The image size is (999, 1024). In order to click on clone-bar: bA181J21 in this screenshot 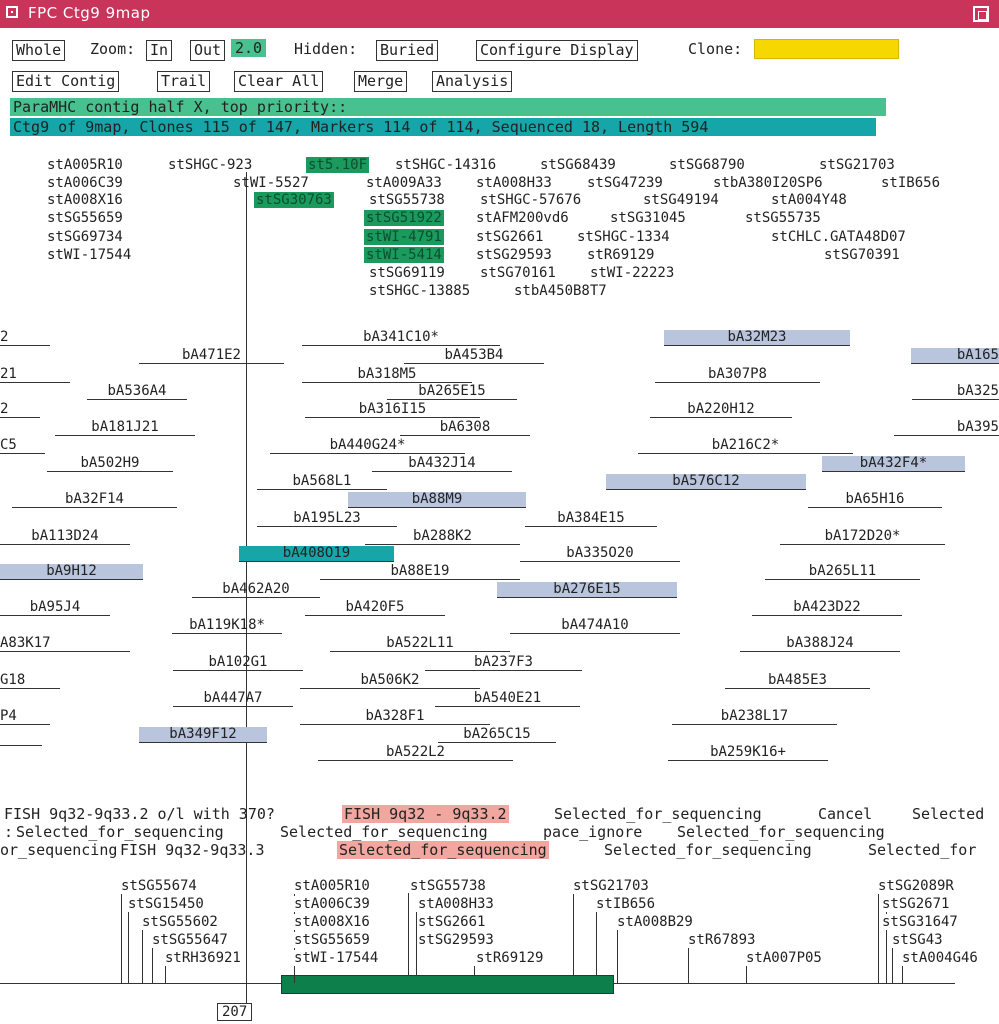, I will do `click(125, 428)`.